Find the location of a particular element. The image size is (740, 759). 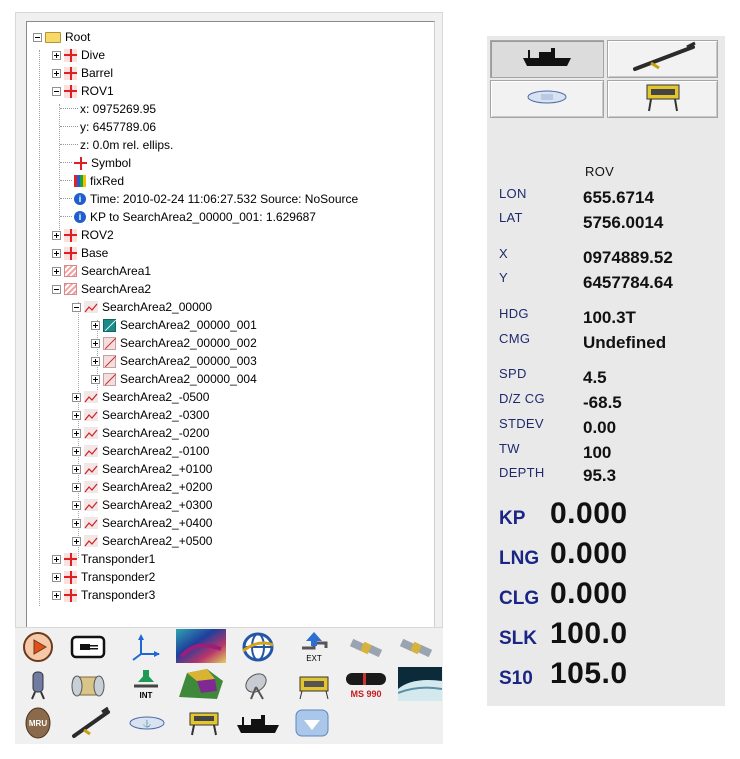

tree-node-transponder3: Transponder3 is located at coordinates (103, 595).